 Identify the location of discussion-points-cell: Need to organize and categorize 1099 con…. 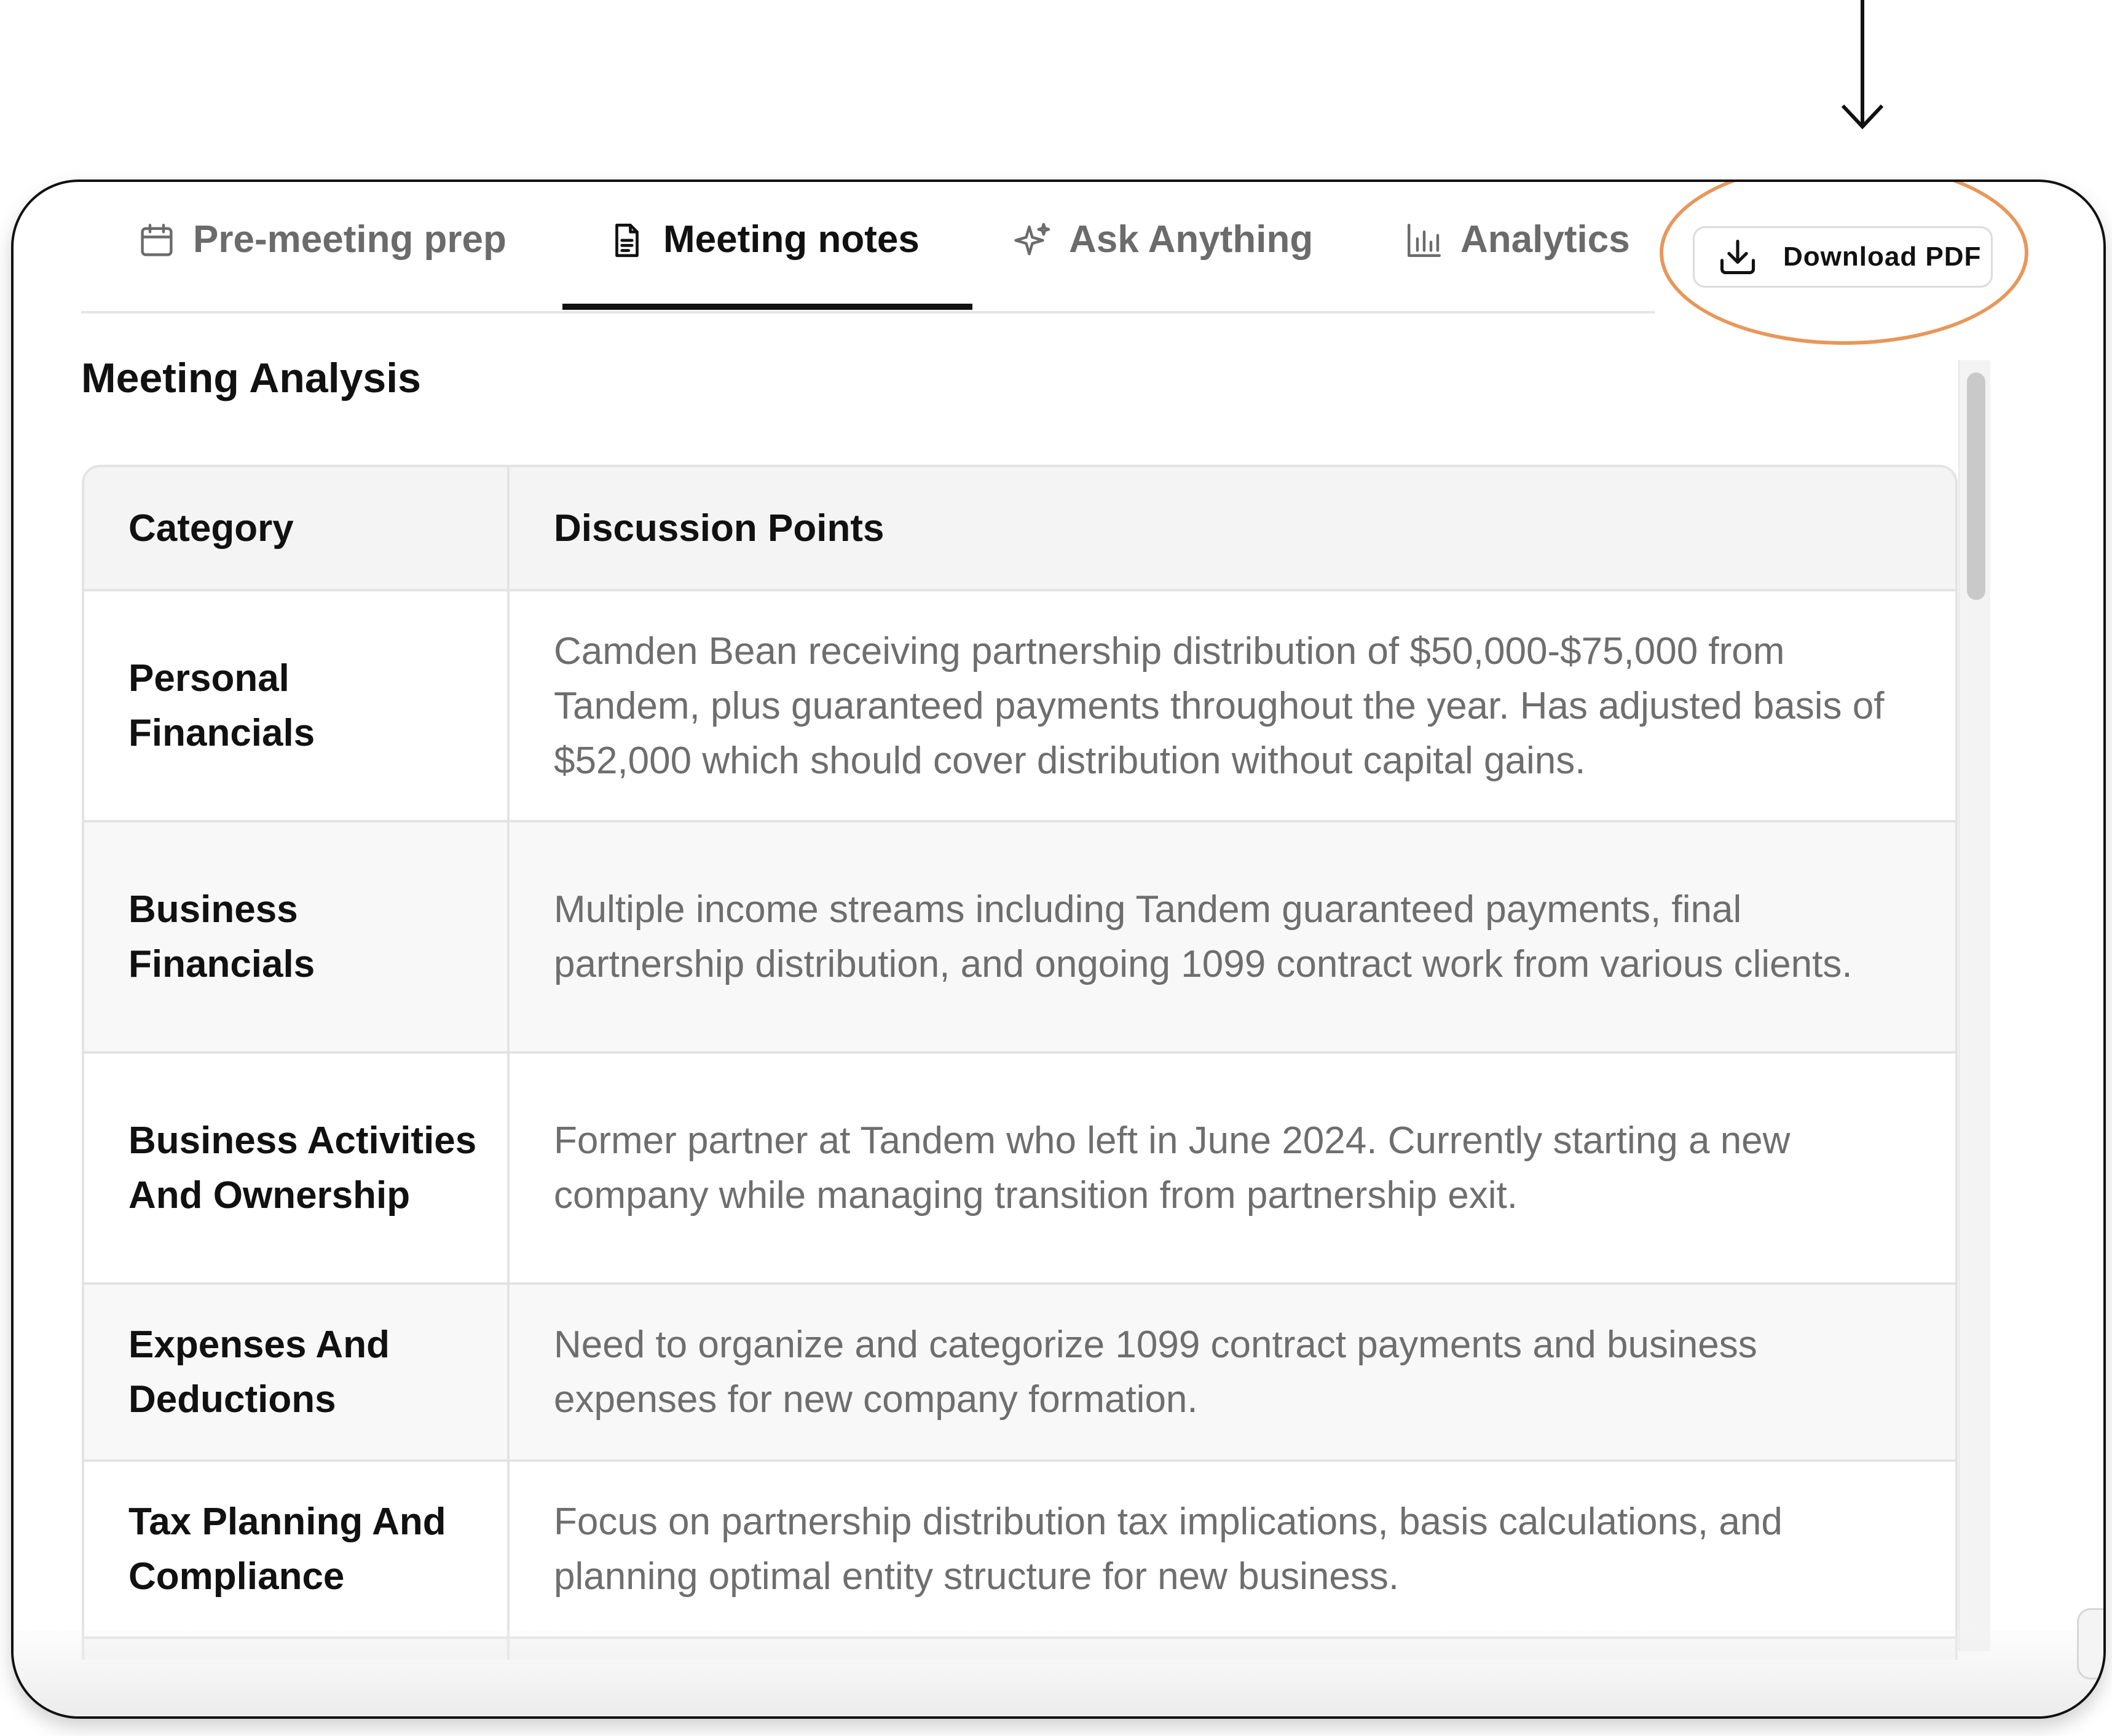
(1231, 1373).